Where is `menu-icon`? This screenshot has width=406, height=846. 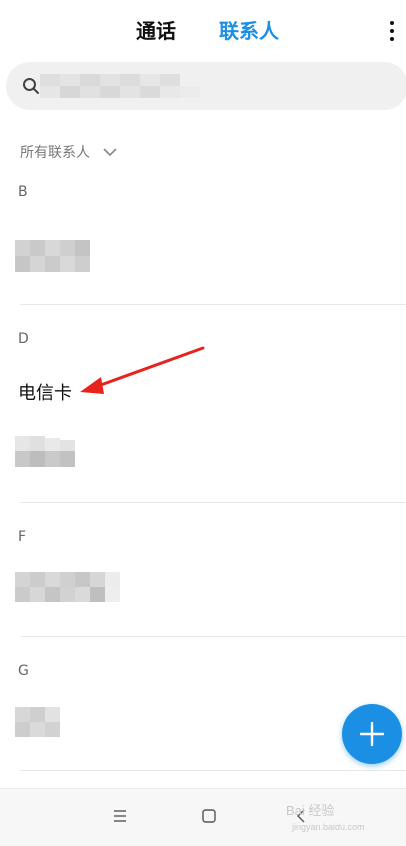
menu-icon is located at coordinates (120, 816).